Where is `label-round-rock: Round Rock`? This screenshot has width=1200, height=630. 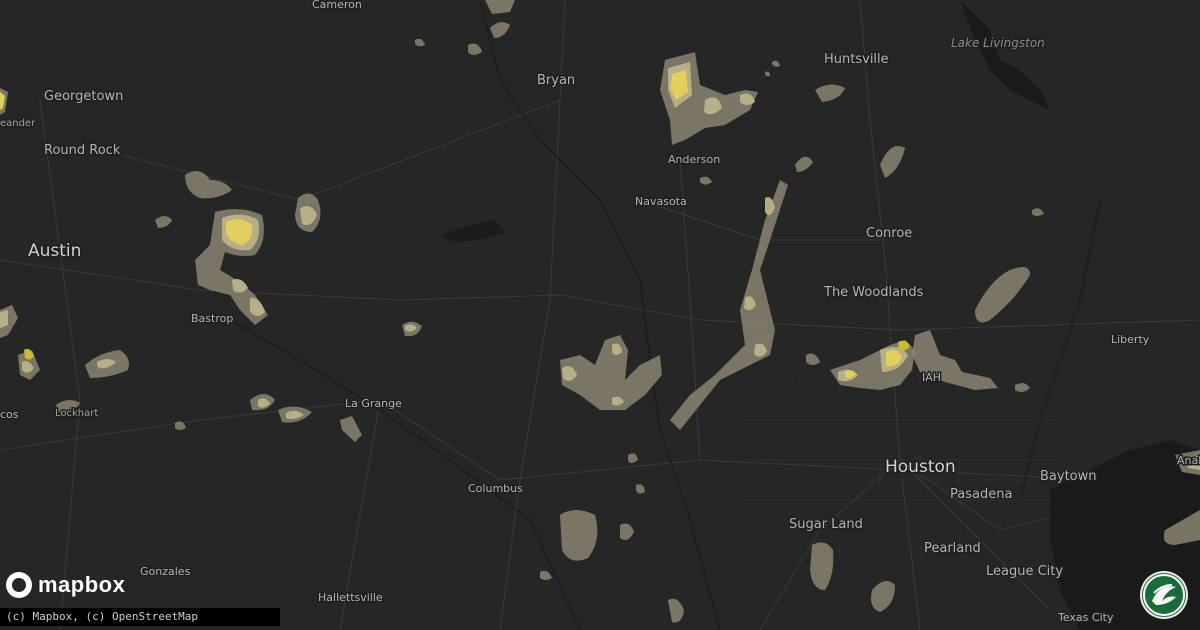
label-round-rock: Round Rock is located at coordinates (82, 150).